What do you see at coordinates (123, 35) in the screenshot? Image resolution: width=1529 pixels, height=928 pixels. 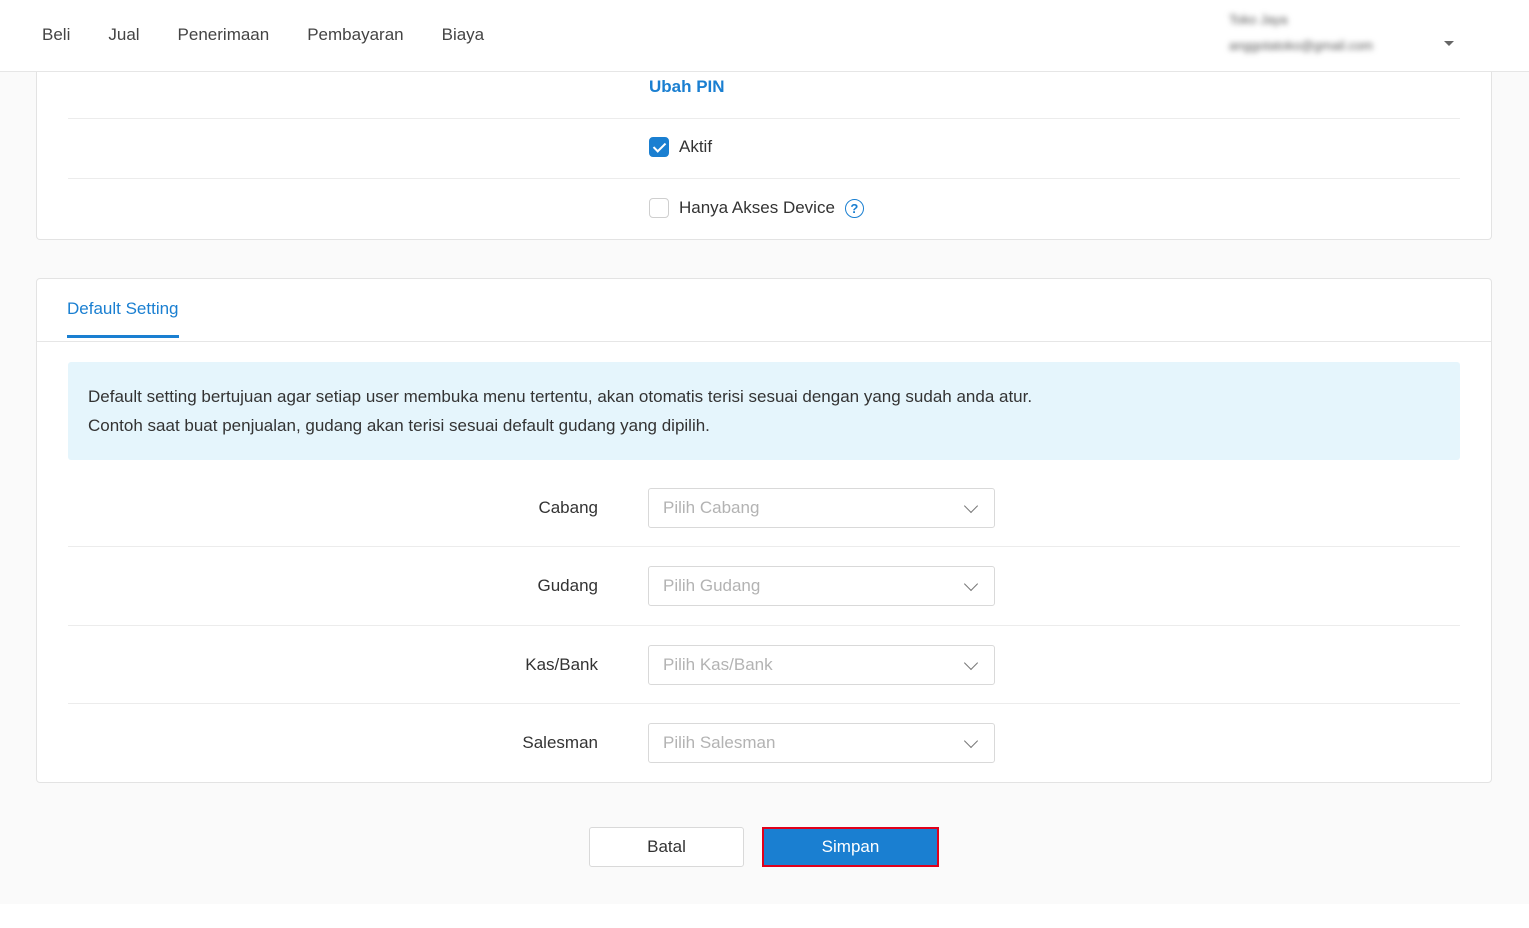 I see `nav-item-jual: Jual` at bounding box center [123, 35].